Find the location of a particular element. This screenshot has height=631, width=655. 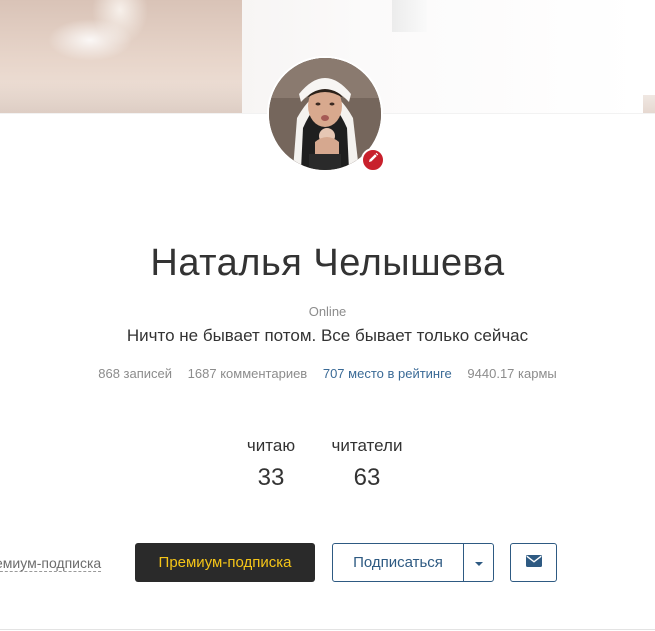

premium-subscription-button: Премиум-подписка is located at coordinates (225, 562).